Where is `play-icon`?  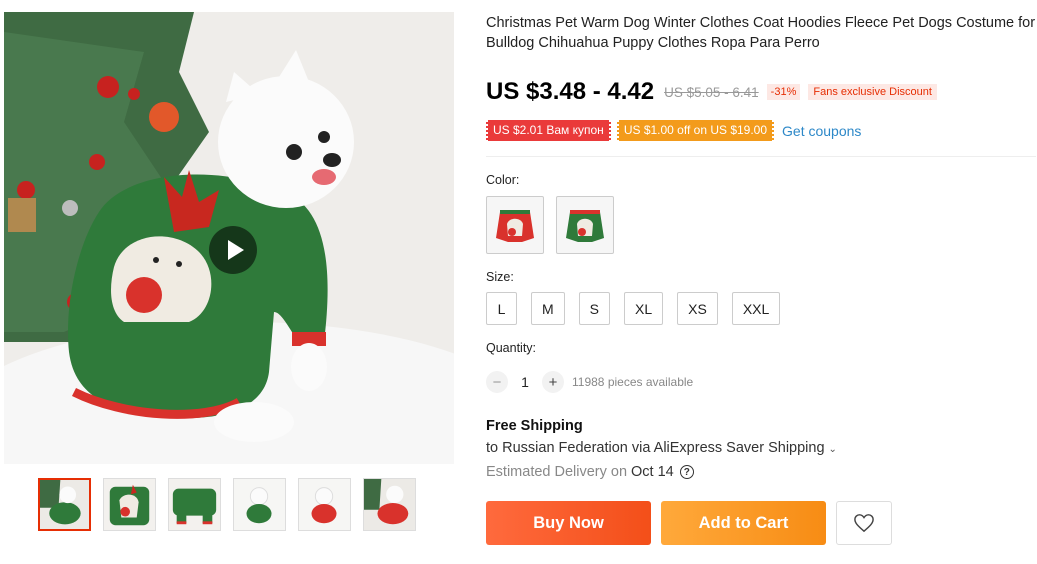
play-icon is located at coordinates (235, 250).